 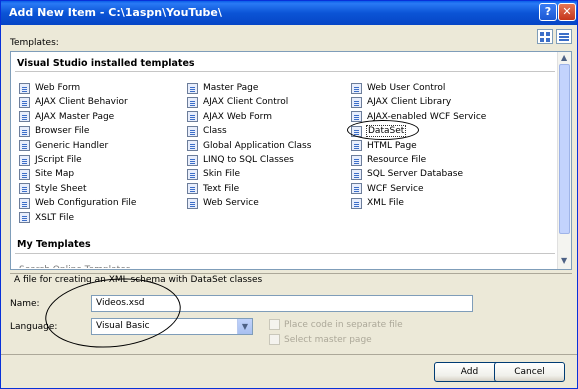 I want to click on template-item: Browser File, so click(x=54, y=131).